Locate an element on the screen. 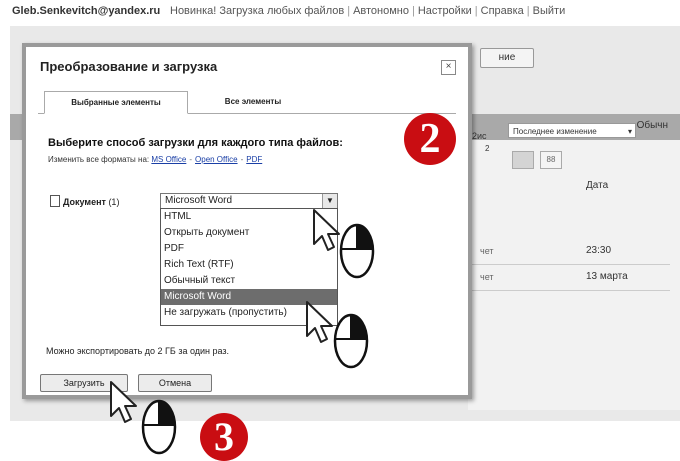 The height and width of the screenshot is (461, 680). background-button: ние is located at coordinates (507, 58).